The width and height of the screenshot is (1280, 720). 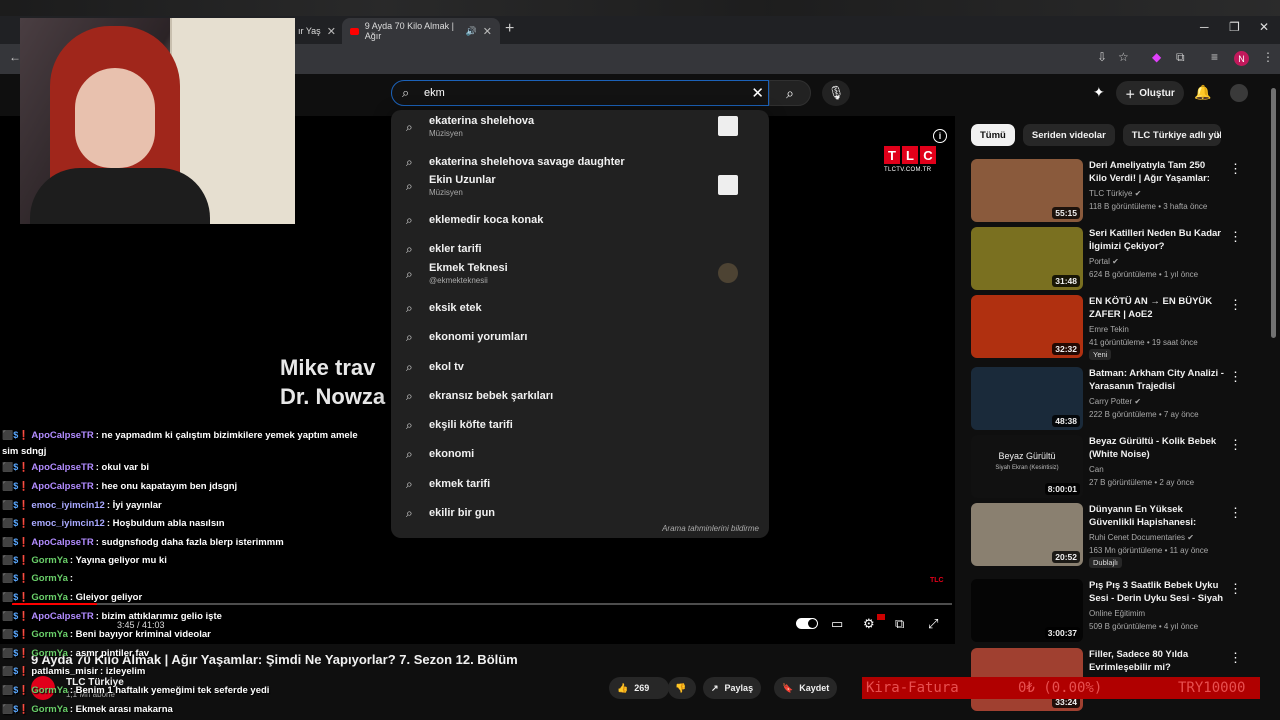 What do you see at coordinates (1027, 398) in the screenshot?
I see `video-thumbnail: 48:38` at bounding box center [1027, 398].